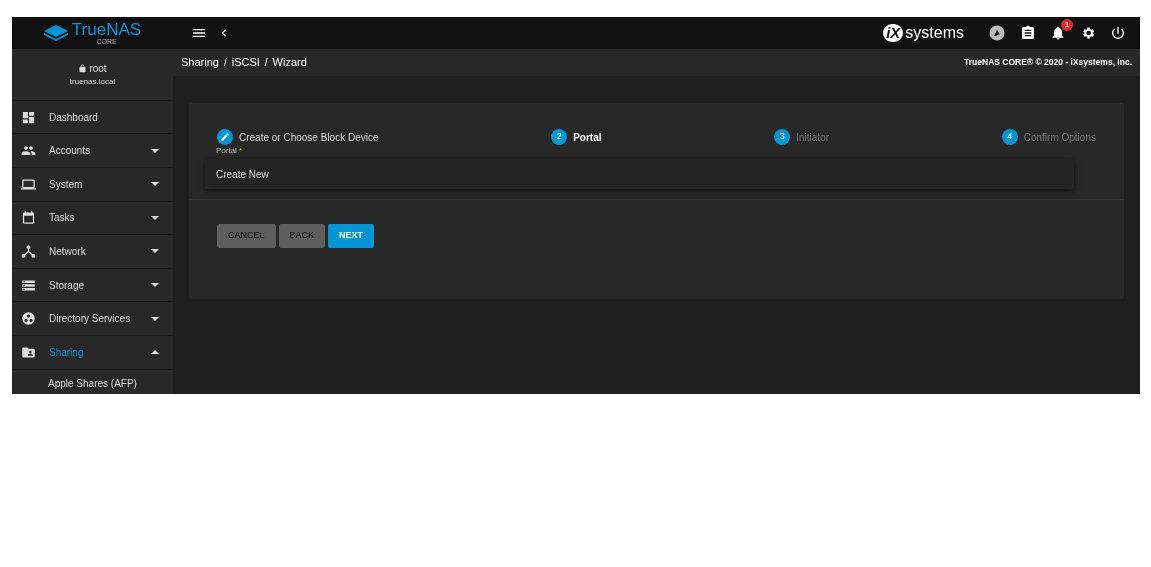 The width and height of the screenshot is (1151, 567). Describe the element at coordinates (28, 319) in the screenshot. I see `circle-dots-icon` at that location.